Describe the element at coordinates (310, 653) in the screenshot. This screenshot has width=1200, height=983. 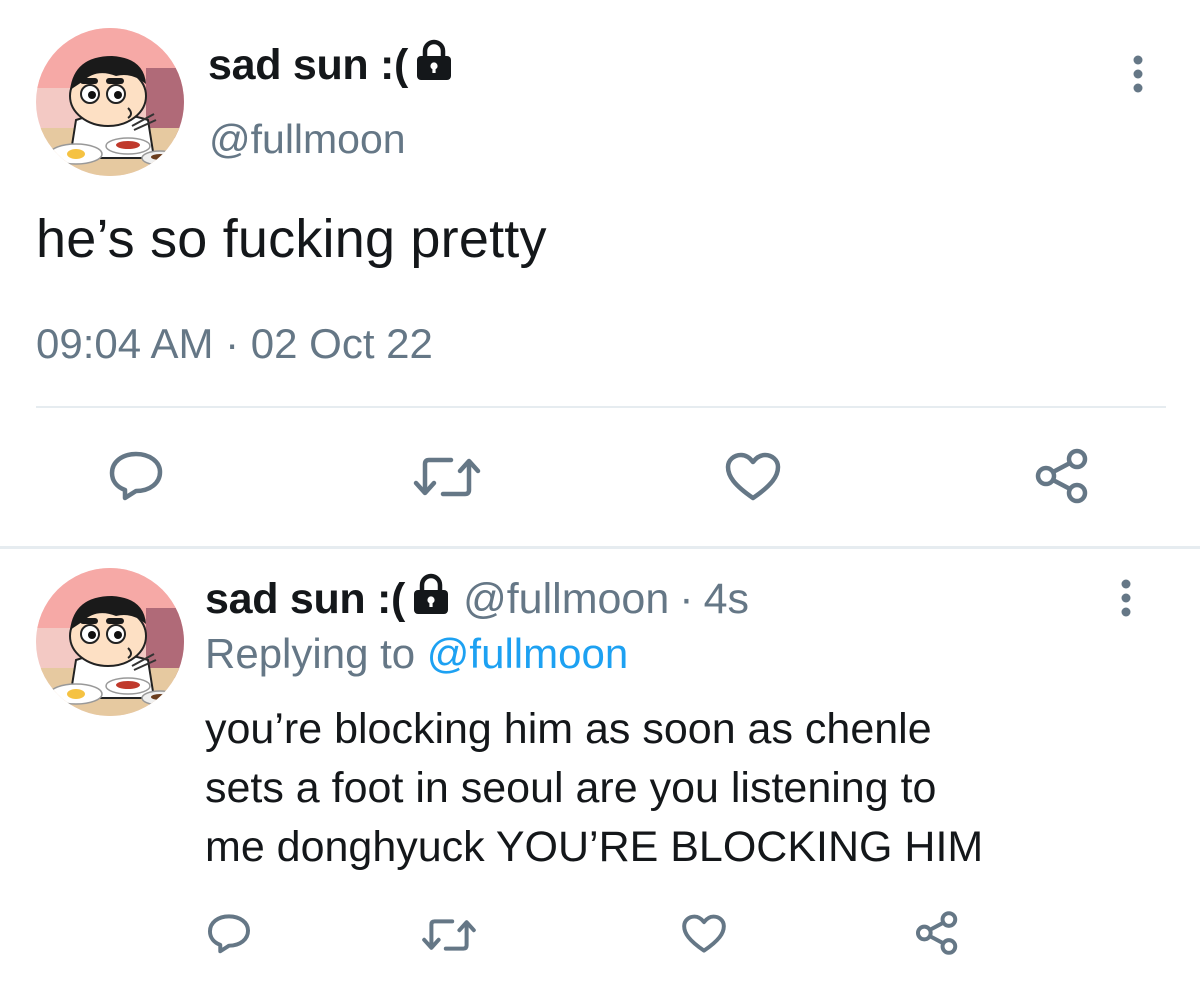
I see `replying-label: Replying to` at that location.